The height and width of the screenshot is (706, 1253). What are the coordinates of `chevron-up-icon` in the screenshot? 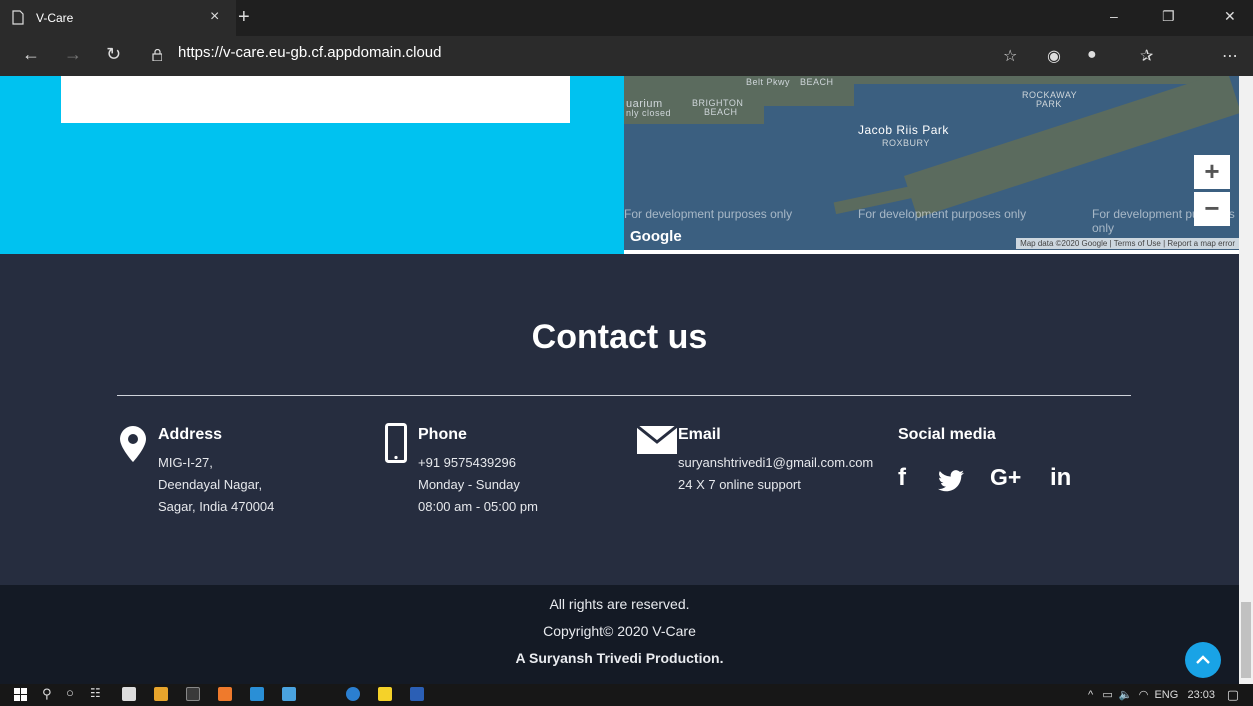 It's located at (1203, 659).